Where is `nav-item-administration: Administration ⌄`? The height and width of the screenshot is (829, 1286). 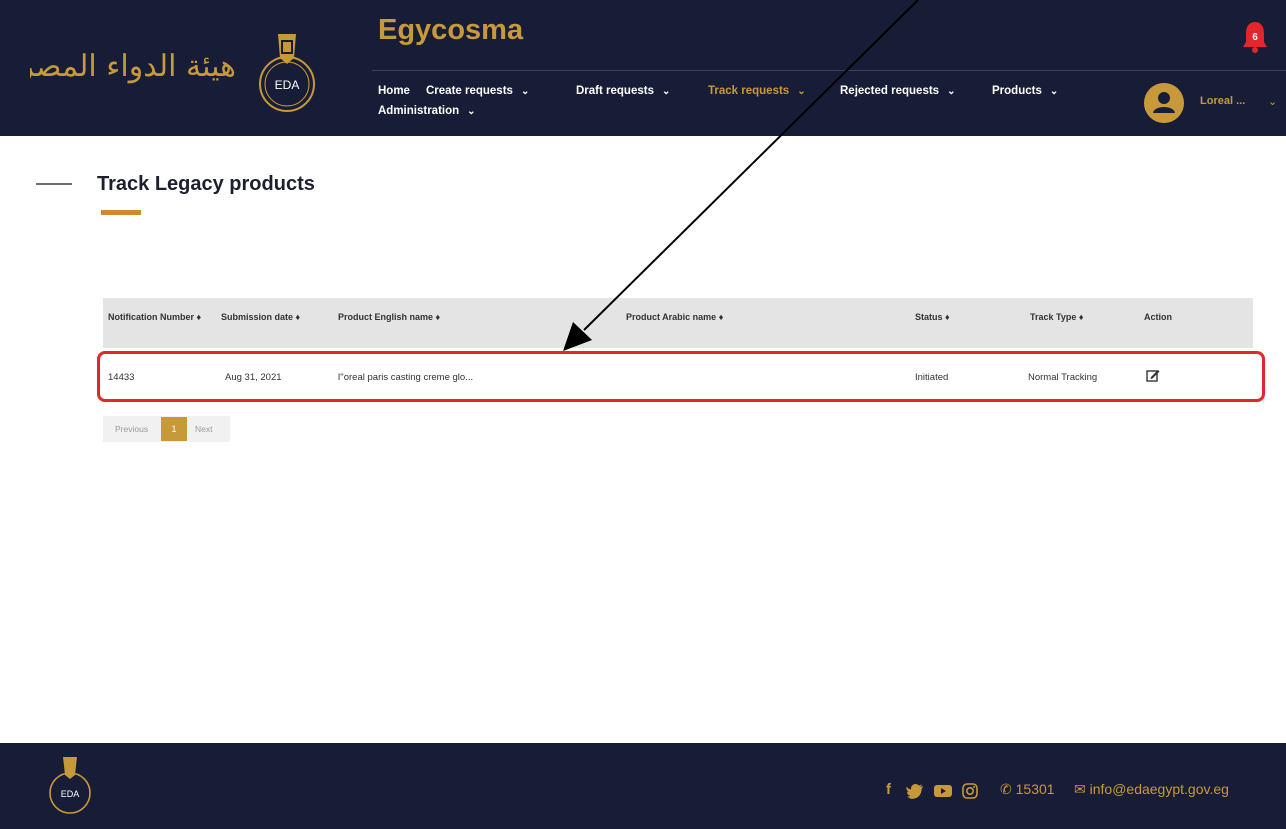 nav-item-administration: Administration ⌄ is located at coordinates (427, 111).